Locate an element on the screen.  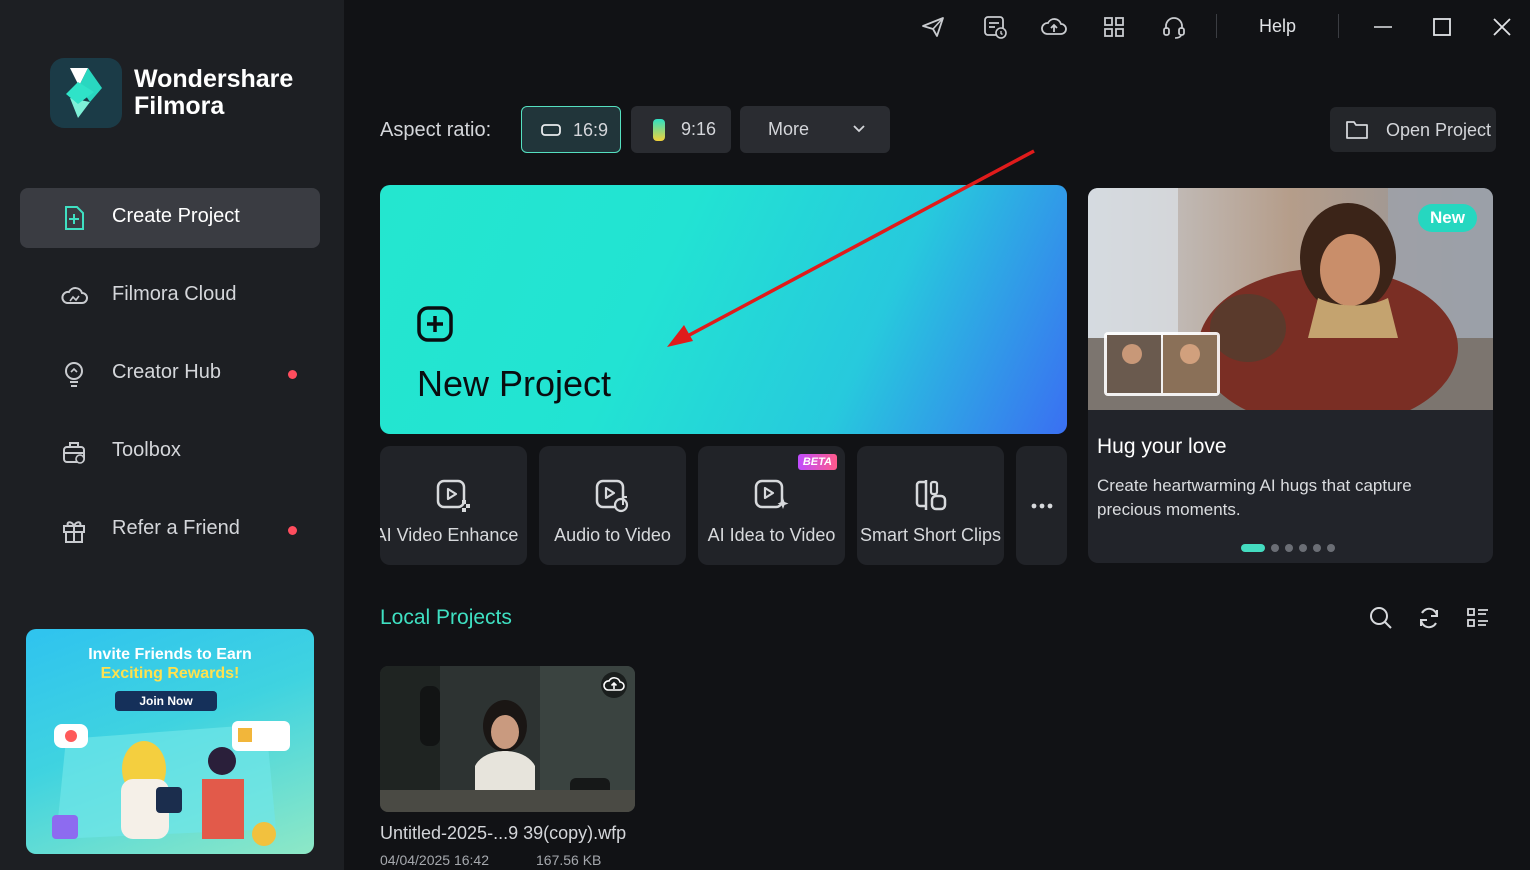
carousel-dots is located at coordinates (1288, 548).